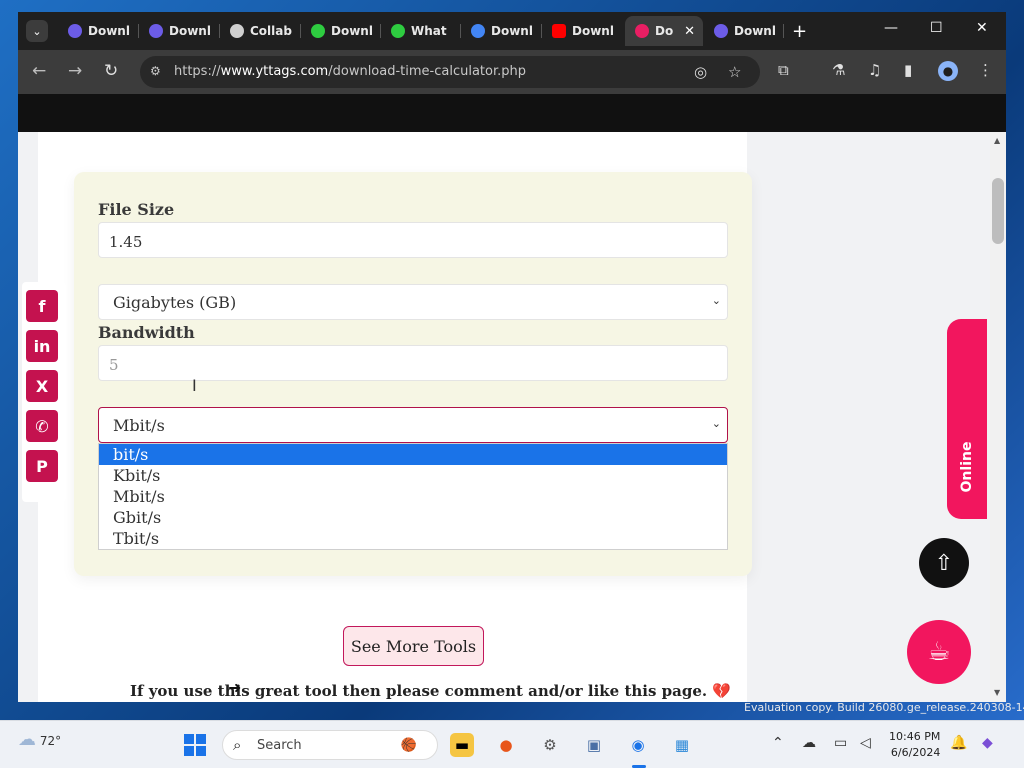 The width and height of the screenshot is (1024, 768). What do you see at coordinates (42, 346) in the screenshot?
I see `linkedin-icon: in` at bounding box center [42, 346].